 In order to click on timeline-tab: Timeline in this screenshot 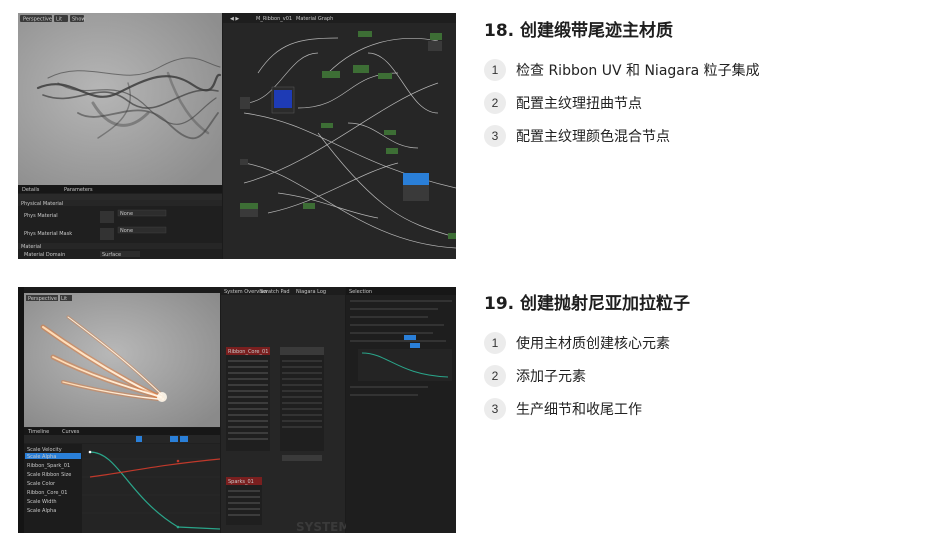, I will do `click(38, 432)`.